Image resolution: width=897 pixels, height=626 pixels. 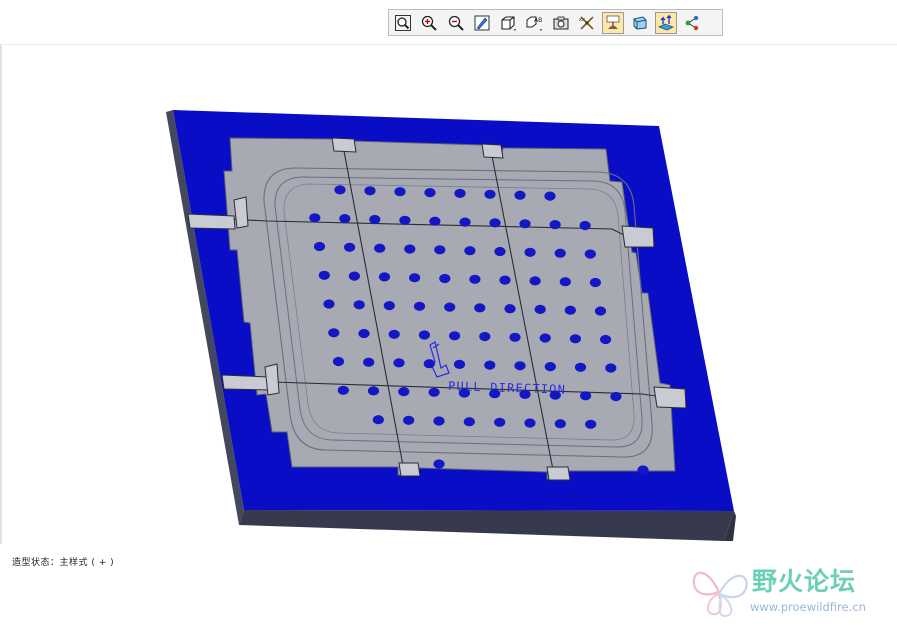 I want to click on saved-views-button: AB, so click(x=534, y=23).